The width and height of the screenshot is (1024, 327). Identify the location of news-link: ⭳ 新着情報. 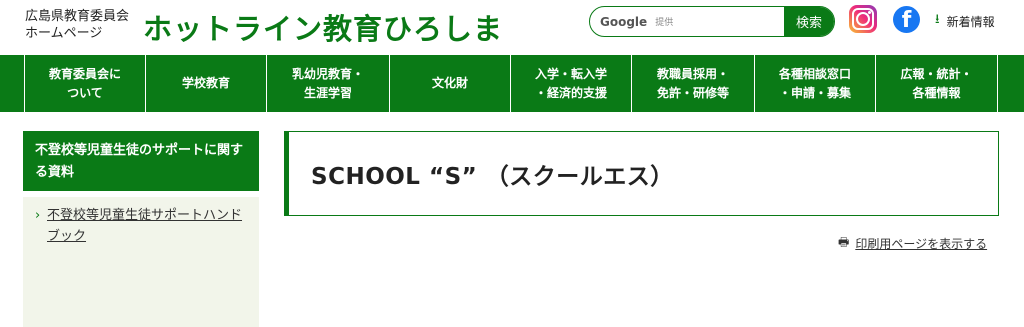
(965, 21).